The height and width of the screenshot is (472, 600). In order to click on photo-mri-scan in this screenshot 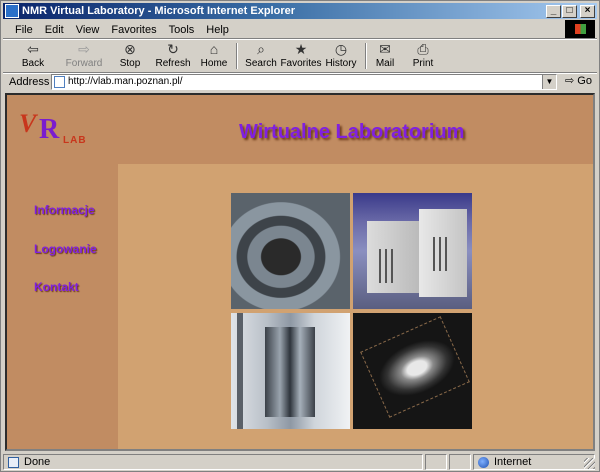, I will do `click(412, 371)`.